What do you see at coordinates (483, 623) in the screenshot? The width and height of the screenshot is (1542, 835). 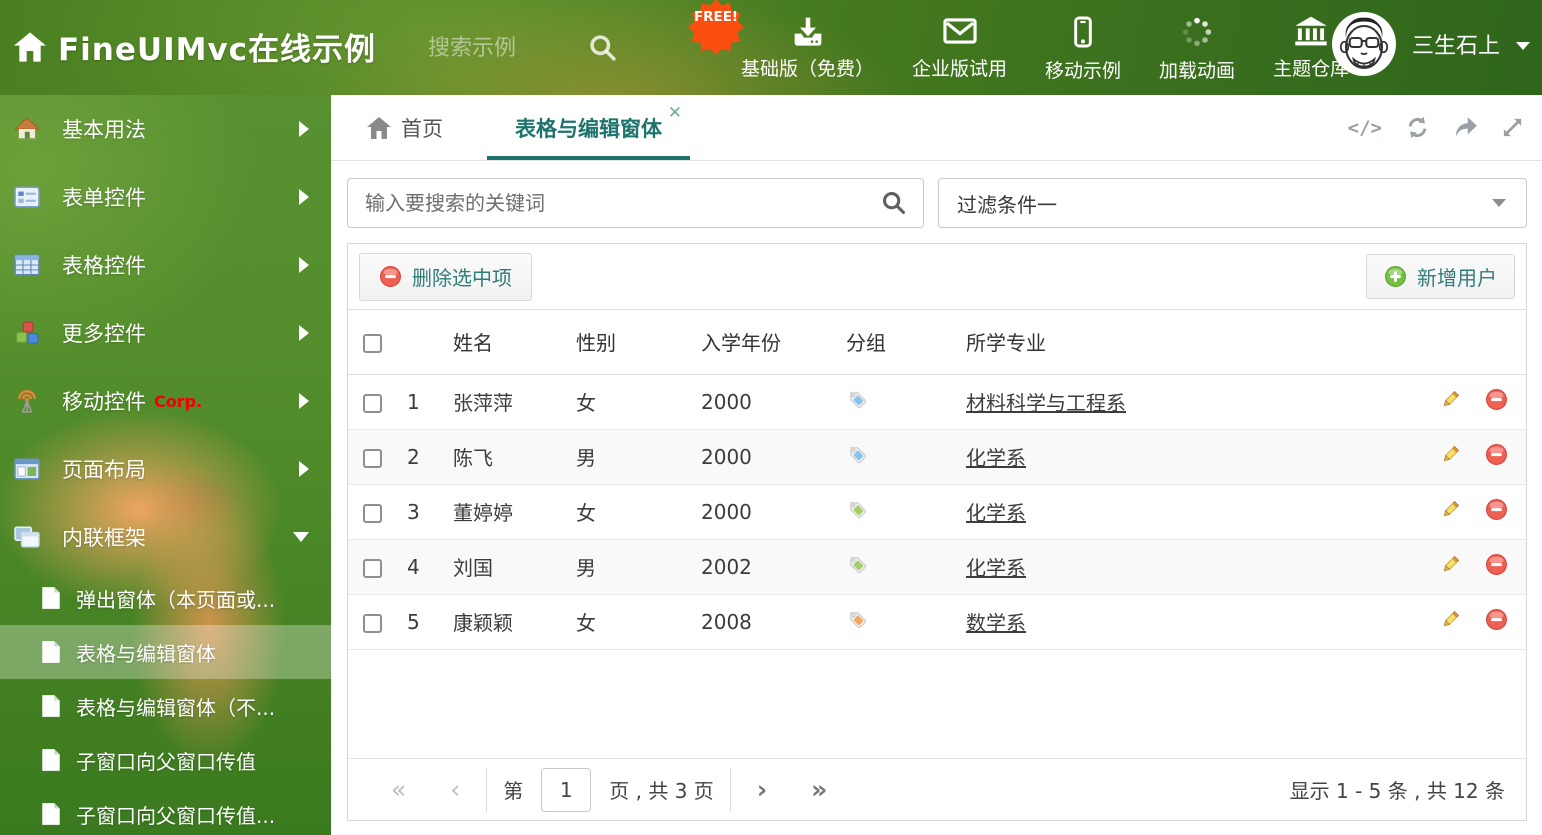 I see `cell-name: 康颖颖` at bounding box center [483, 623].